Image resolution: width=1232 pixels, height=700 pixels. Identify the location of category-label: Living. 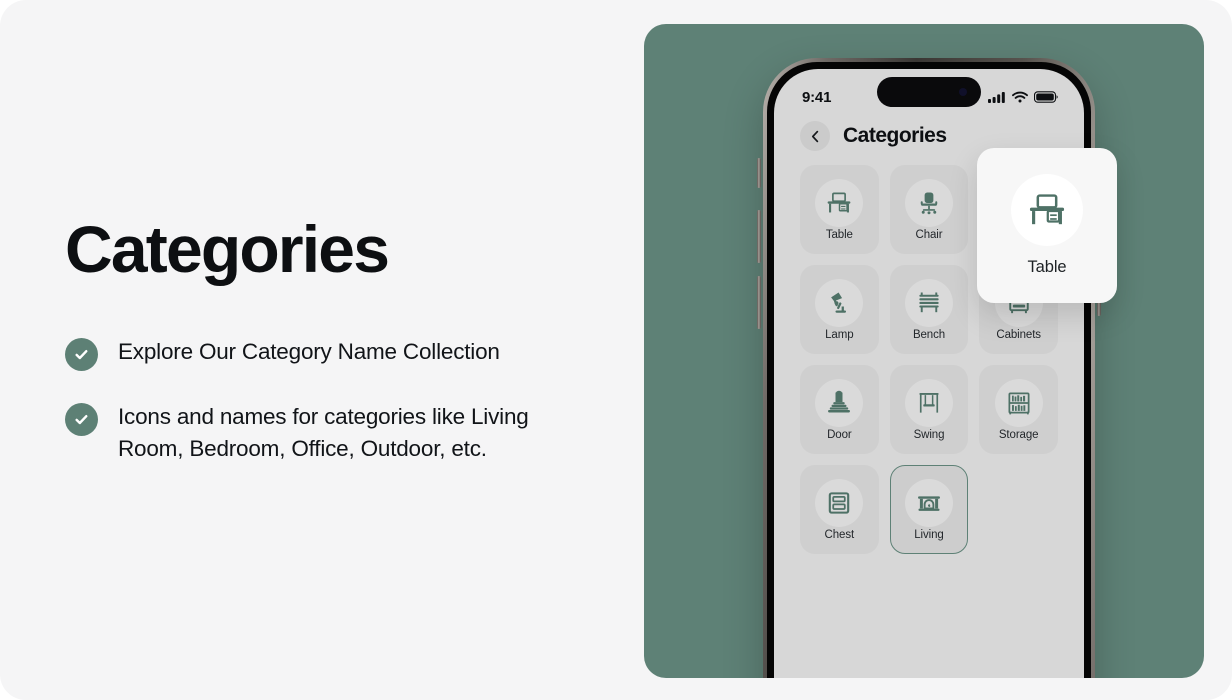
(929, 534).